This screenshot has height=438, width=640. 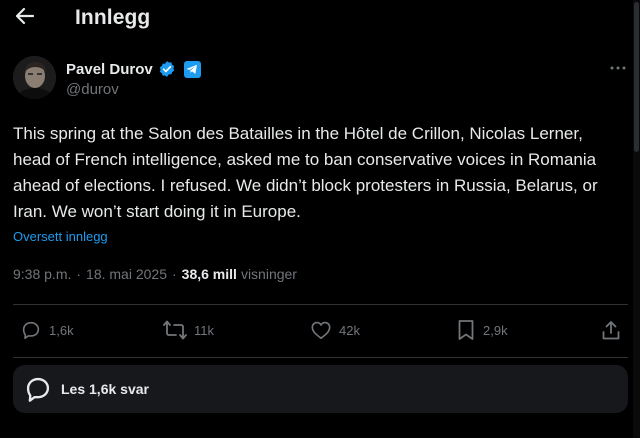 What do you see at coordinates (636, 77) in the screenshot?
I see `scrollbar-thumb` at bounding box center [636, 77].